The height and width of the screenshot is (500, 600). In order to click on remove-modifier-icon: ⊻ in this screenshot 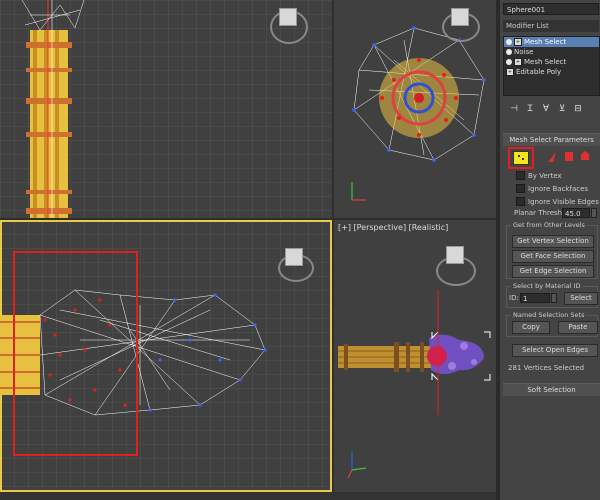, I will do `click(562, 109)`.